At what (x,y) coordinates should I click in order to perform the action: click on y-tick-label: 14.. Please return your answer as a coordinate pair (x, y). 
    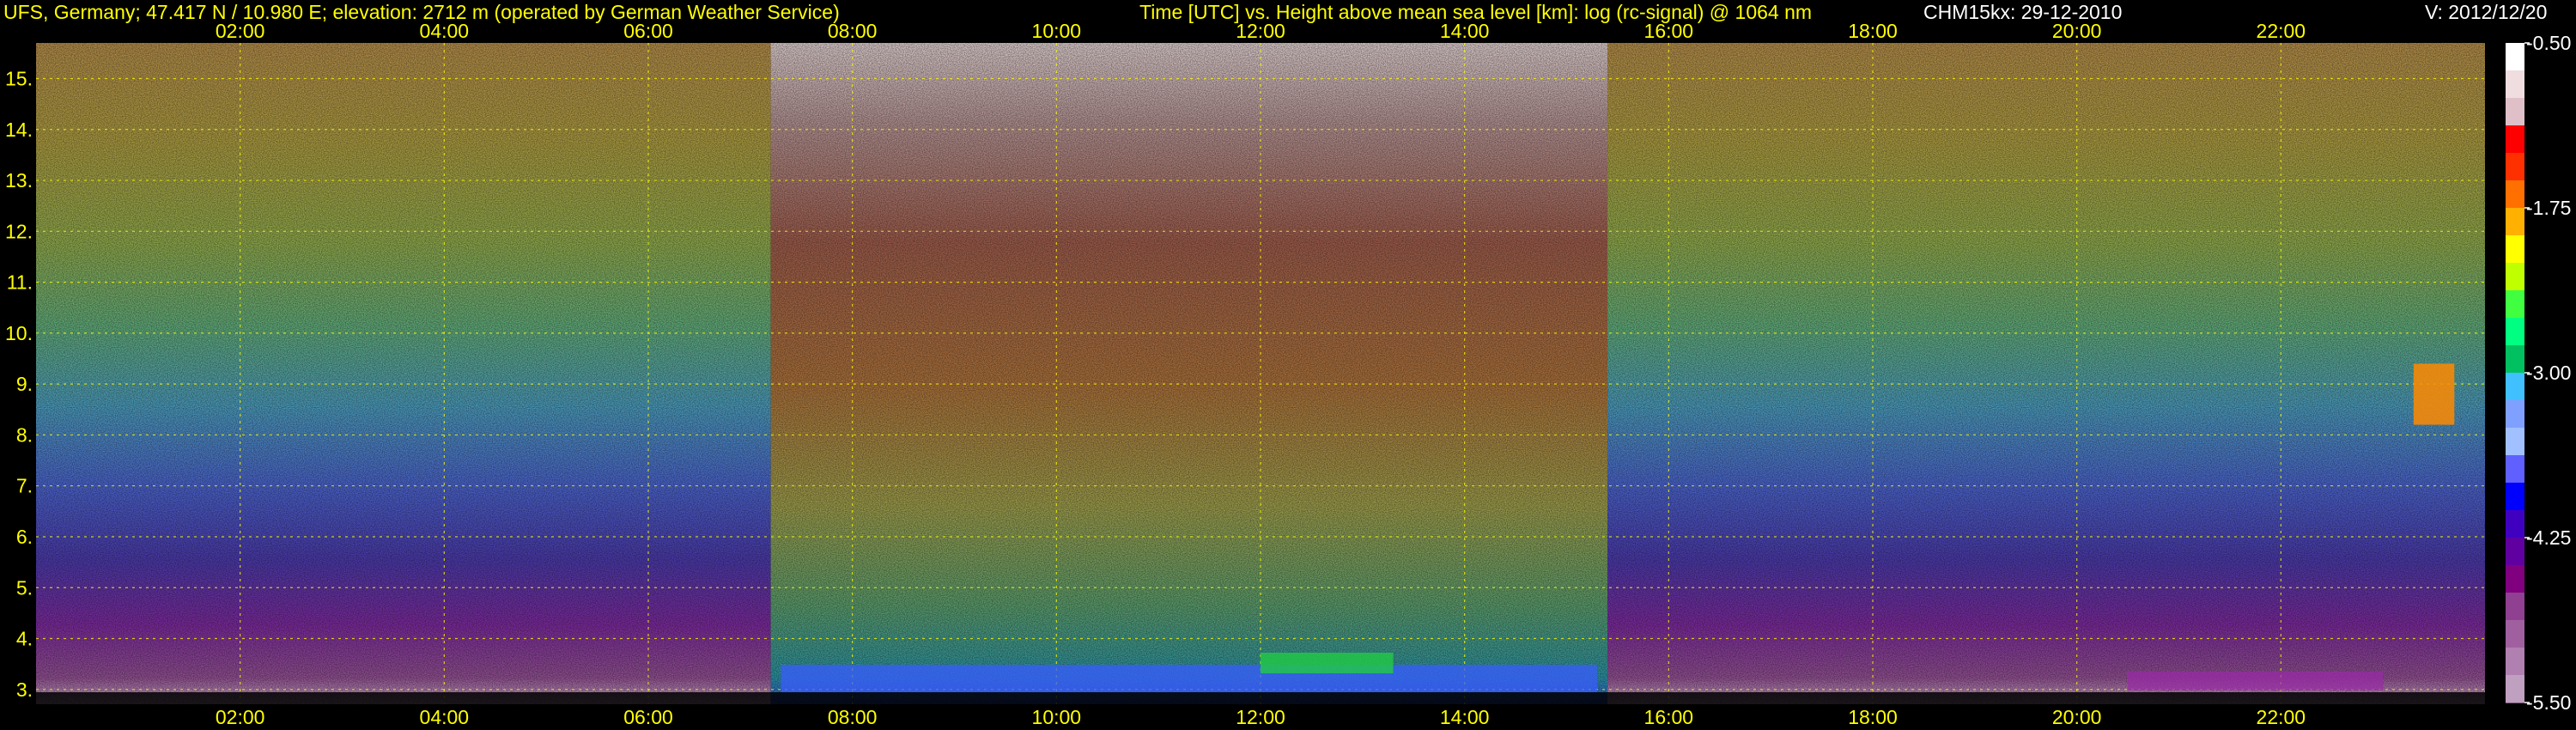
    Looking at the image, I should click on (19, 130).